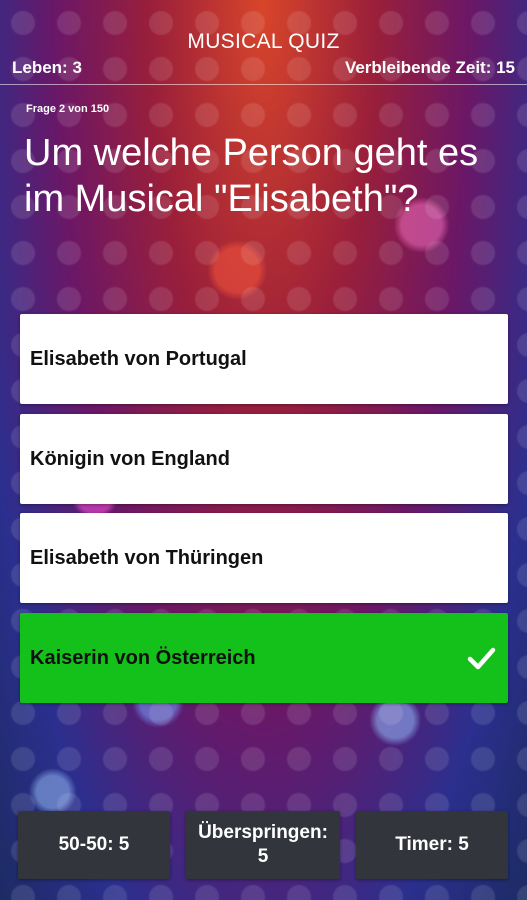 The width and height of the screenshot is (527, 900). What do you see at coordinates (429, 67) in the screenshot?
I see `time-remaining: Verbleibende Zeit: 15` at bounding box center [429, 67].